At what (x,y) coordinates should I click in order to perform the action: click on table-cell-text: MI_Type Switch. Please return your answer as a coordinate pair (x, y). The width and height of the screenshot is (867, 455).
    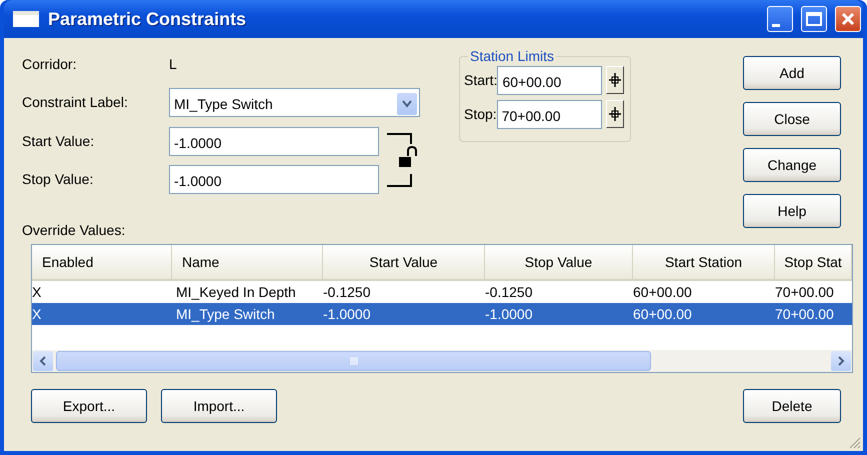
    Looking at the image, I should click on (225, 314).